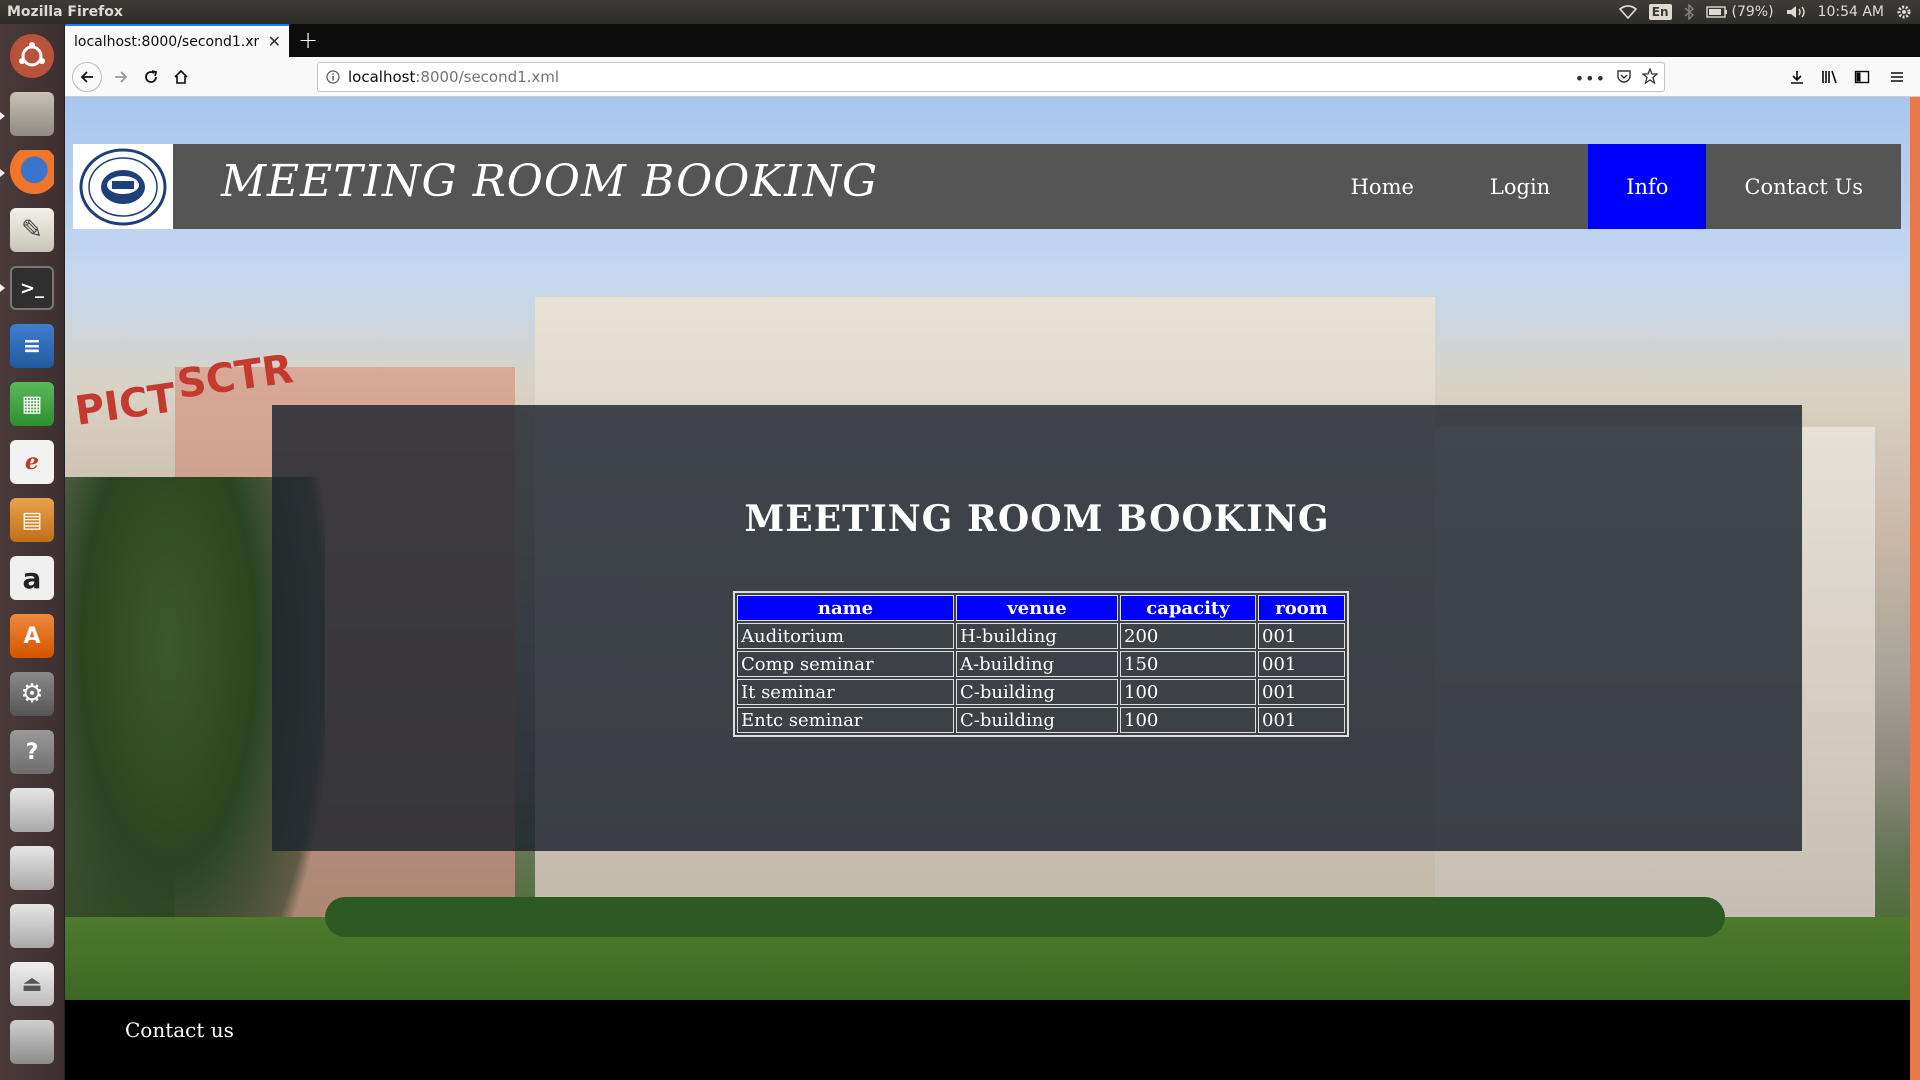 This screenshot has height=1080, width=1920. I want to click on bookmark-star-icon, so click(1650, 77).